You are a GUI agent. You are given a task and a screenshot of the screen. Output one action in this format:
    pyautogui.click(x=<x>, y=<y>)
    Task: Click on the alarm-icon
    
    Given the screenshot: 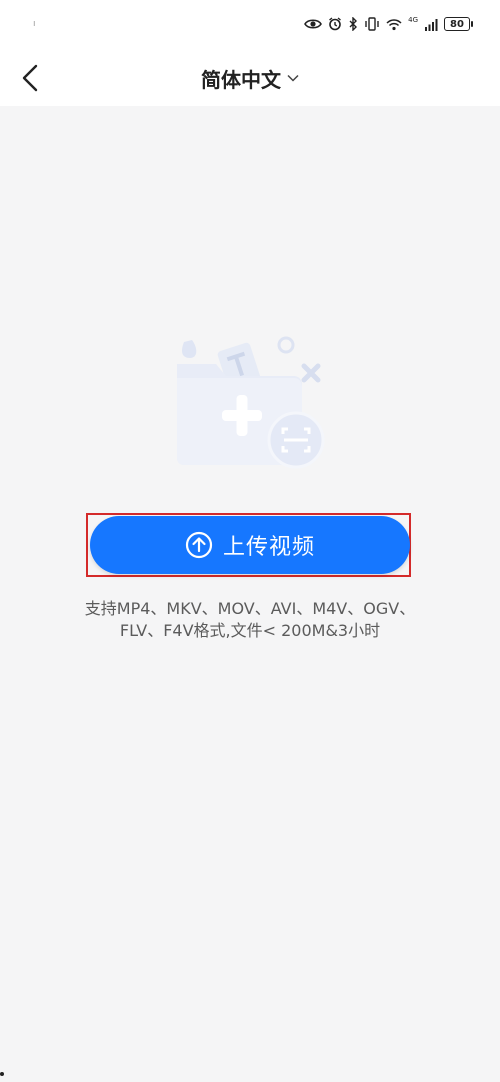 What is the action you would take?
    pyautogui.click(x=335, y=24)
    